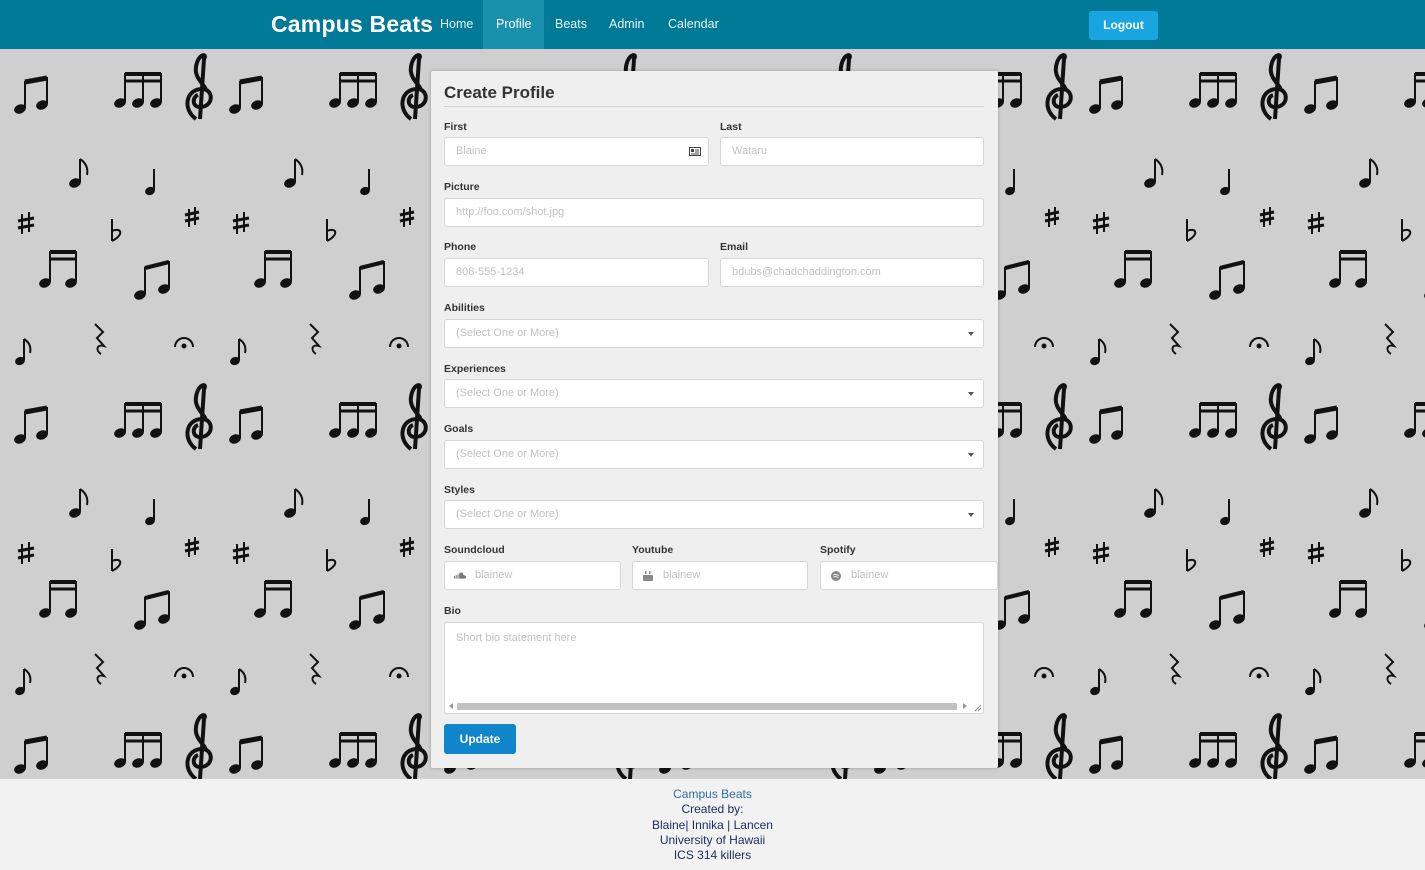  I want to click on scrollbar-thumb, so click(707, 706).